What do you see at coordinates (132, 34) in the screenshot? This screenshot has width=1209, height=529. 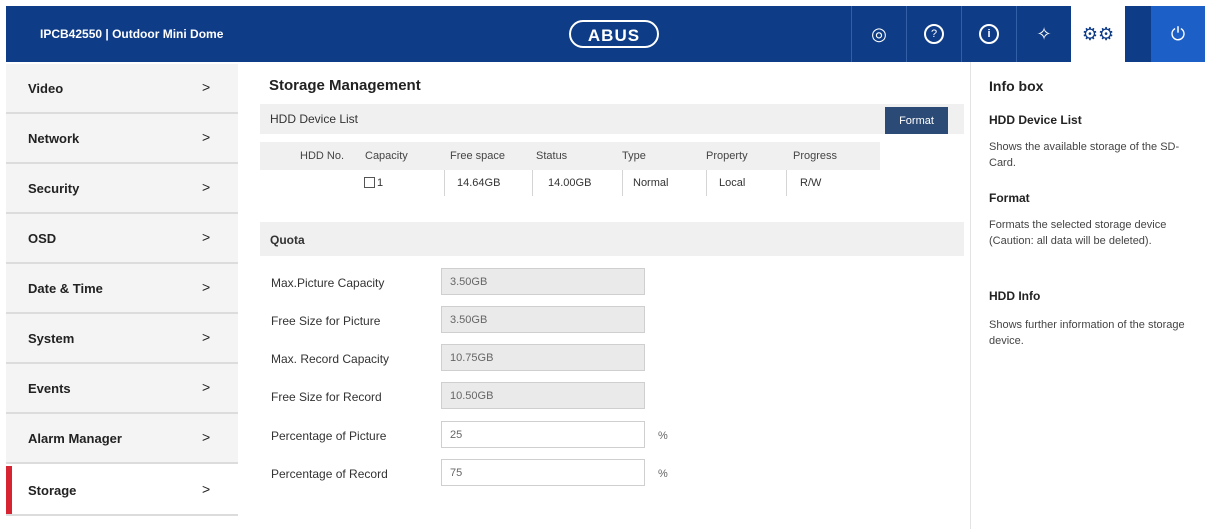 I see `device-title: IPCB42550 | Outdoor Mini Dome` at bounding box center [132, 34].